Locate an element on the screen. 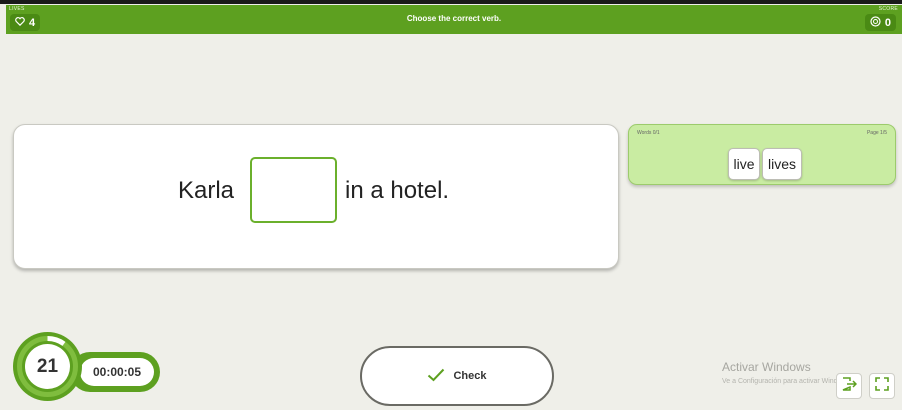 The height and width of the screenshot is (410, 902). elapsed-time: 00:00:05 is located at coordinates (117, 372).